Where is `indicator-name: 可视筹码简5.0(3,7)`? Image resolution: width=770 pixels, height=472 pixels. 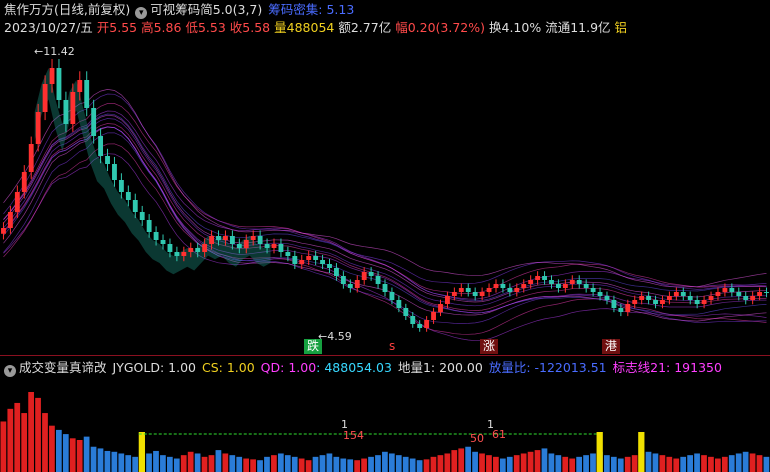 indicator-name: 可视筹码简5.0(3,7) is located at coordinates (206, 9).